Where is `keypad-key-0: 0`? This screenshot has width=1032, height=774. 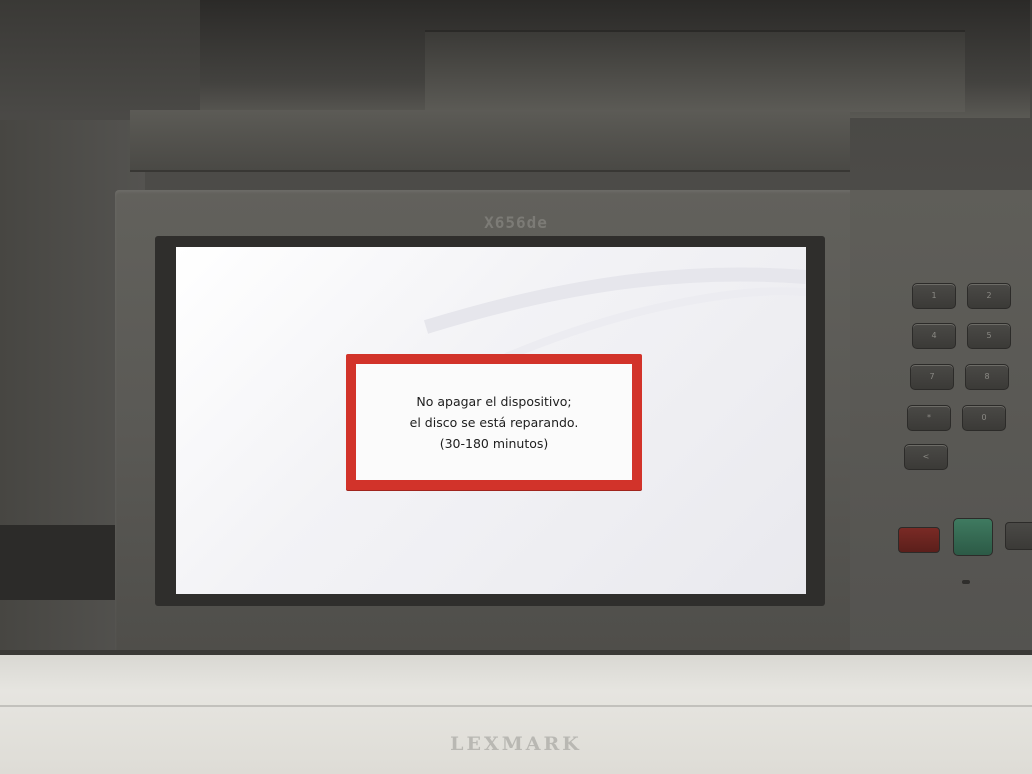
keypad-key-0: 0 is located at coordinates (984, 418).